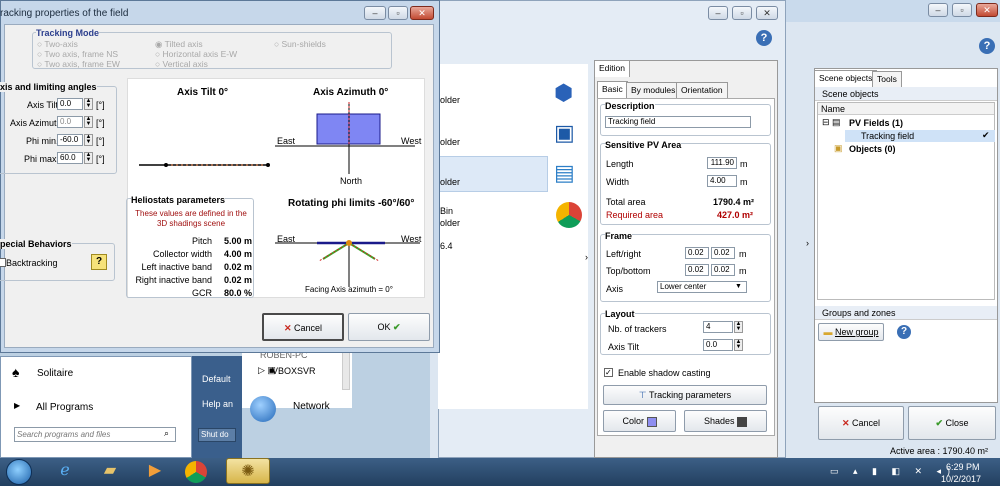  I want to click on panel-collapse-arrow-left: ›, so click(586, 257).